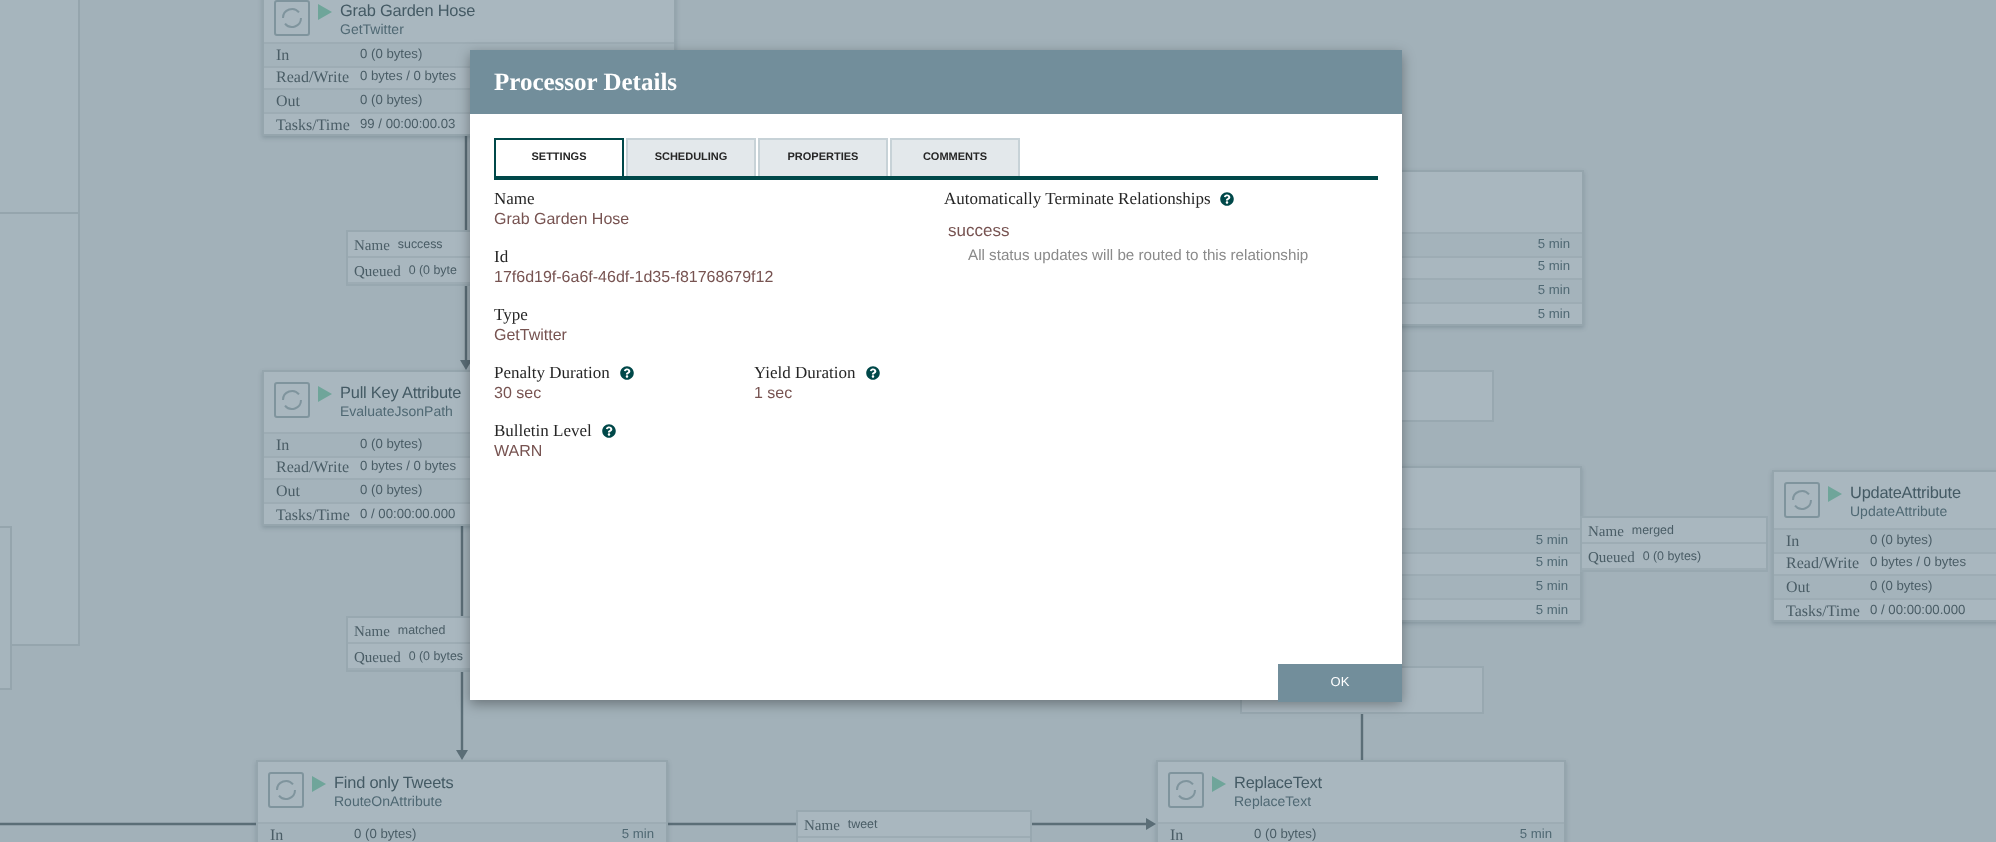  What do you see at coordinates (519, 451) in the screenshot?
I see `field-value: WARN` at bounding box center [519, 451].